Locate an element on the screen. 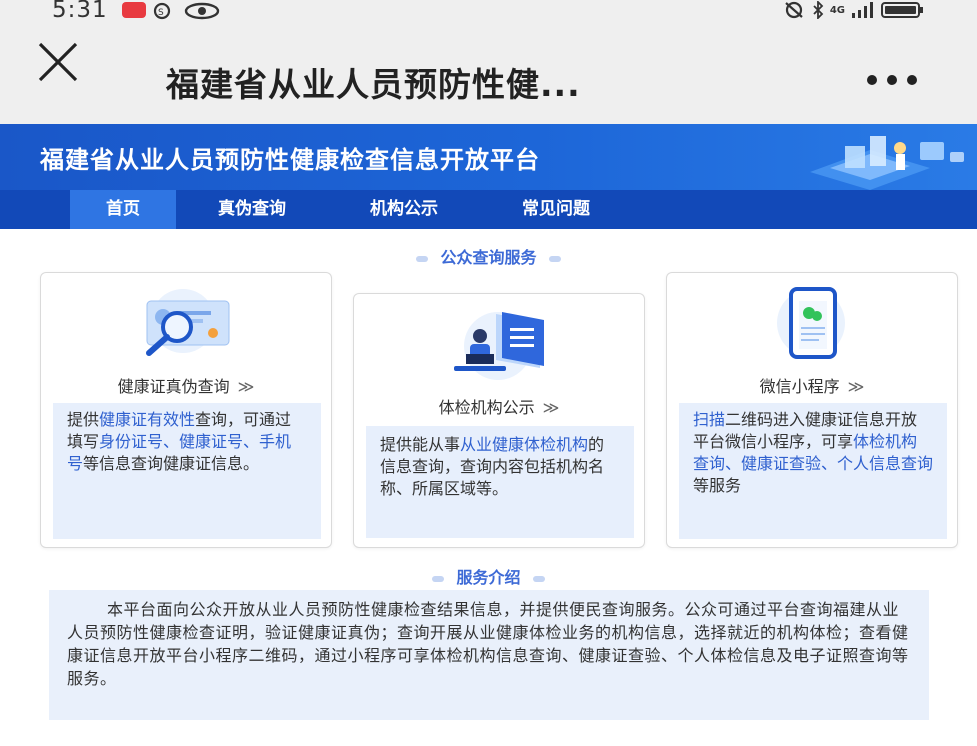 The width and height of the screenshot is (977, 746). card-title-text: 健康证真伪查询 is located at coordinates (173, 386).